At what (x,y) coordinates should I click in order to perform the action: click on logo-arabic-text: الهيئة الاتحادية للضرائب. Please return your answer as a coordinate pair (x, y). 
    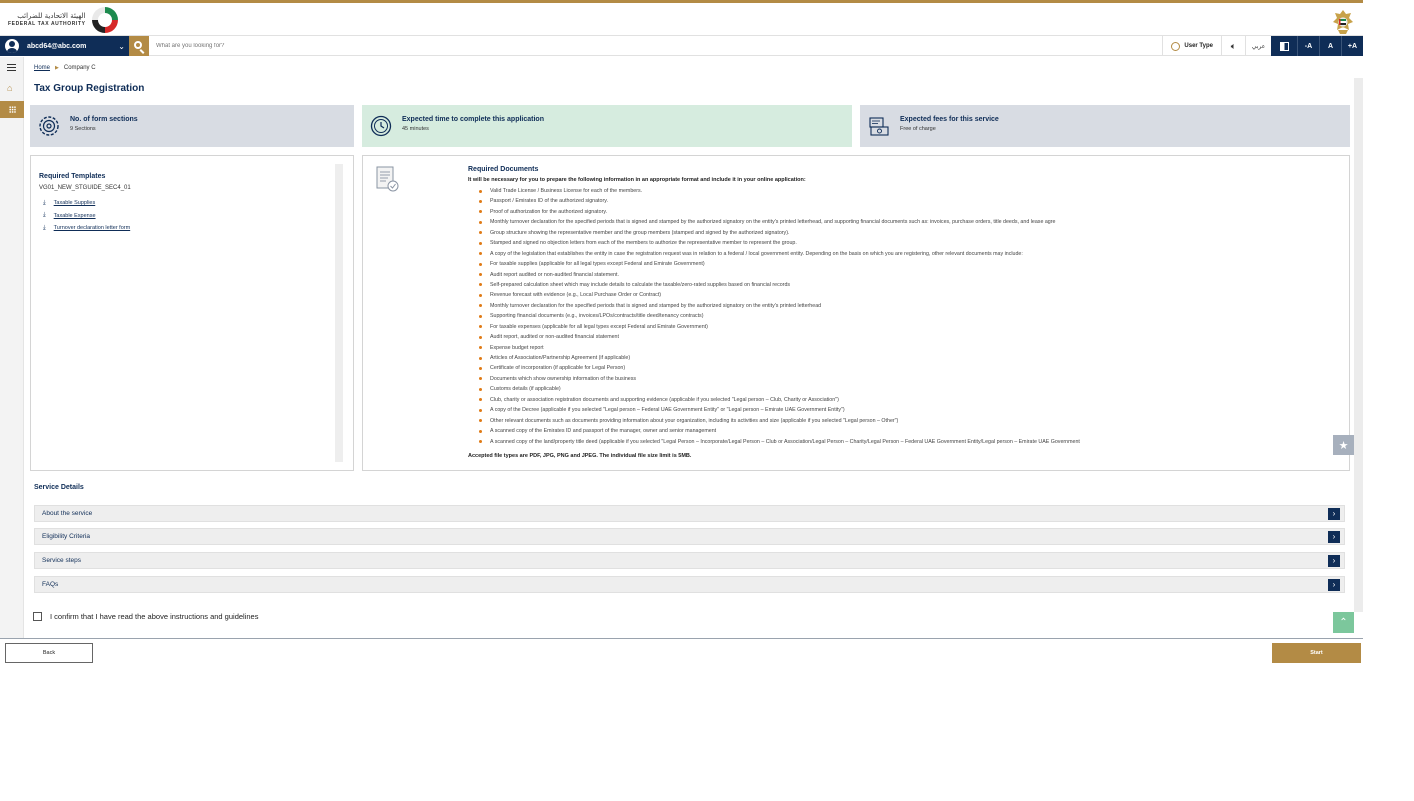
    Looking at the image, I should click on (51, 16).